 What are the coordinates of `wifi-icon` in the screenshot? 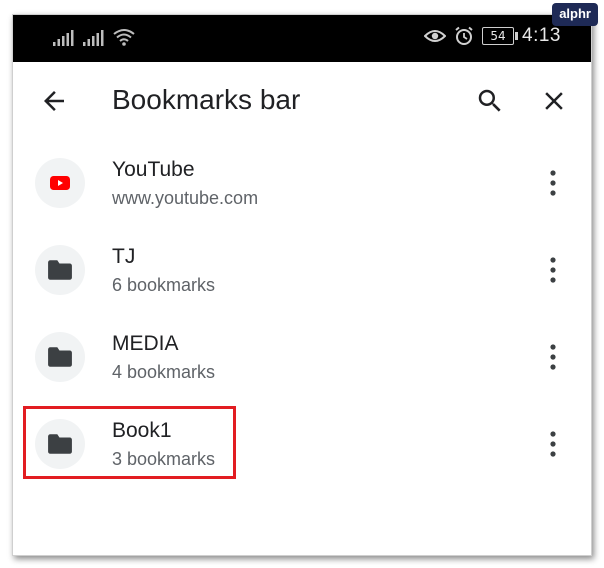 It's located at (124, 37).